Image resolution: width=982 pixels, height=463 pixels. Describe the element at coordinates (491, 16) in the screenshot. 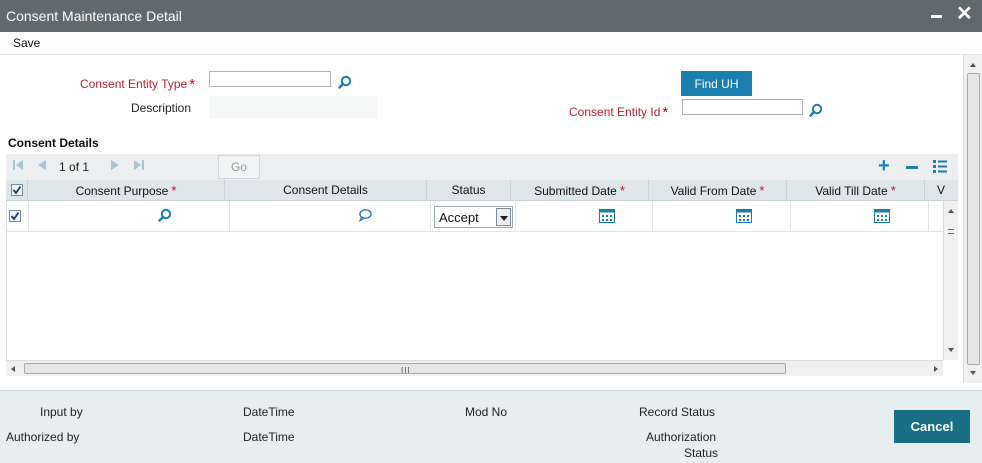

I see `window-titlebar: Consent Maintenance Detail ✕` at that location.